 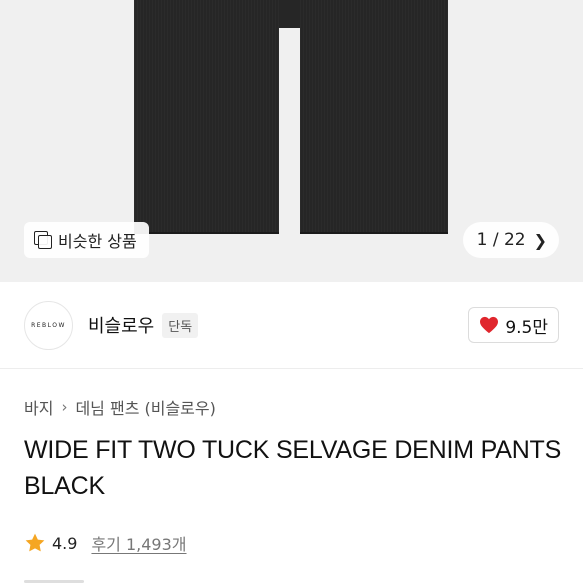 What do you see at coordinates (145, 407) in the screenshot?
I see `breadcrumb-subcategory: 데님 팬츠 (비슬로우)` at bounding box center [145, 407].